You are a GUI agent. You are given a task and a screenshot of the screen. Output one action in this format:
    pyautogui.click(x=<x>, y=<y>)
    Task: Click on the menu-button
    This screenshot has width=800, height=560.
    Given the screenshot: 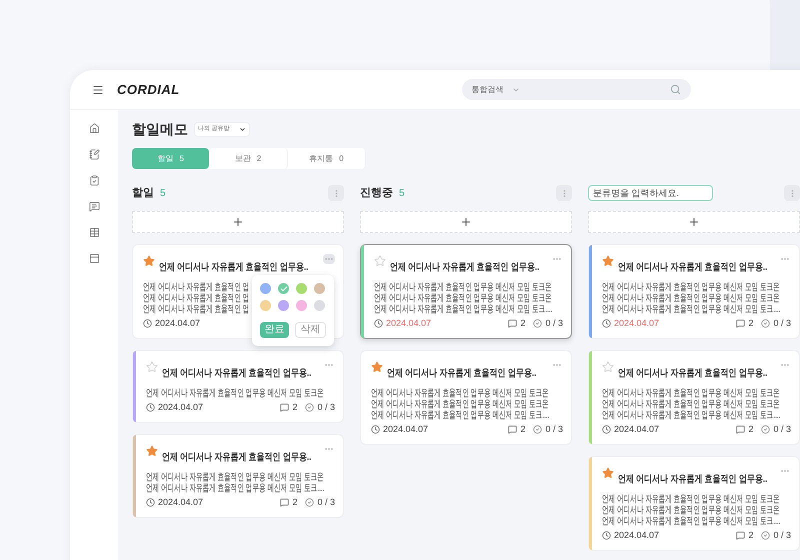 What is the action you would take?
    pyautogui.click(x=98, y=90)
    